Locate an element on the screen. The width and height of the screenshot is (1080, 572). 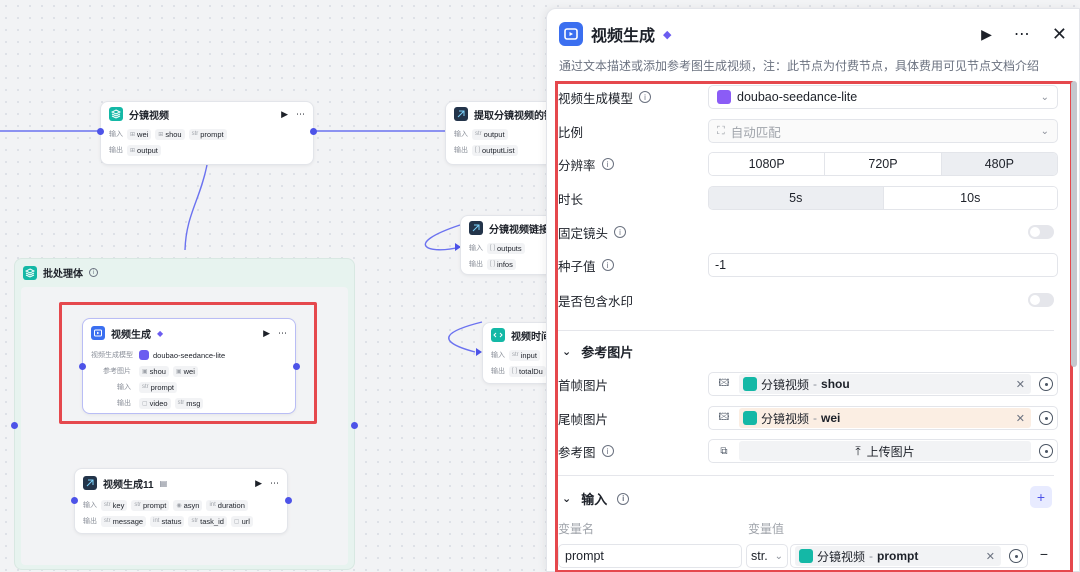
upload-button: ⤒ 上传图片 is located at coordinates (885, 451).